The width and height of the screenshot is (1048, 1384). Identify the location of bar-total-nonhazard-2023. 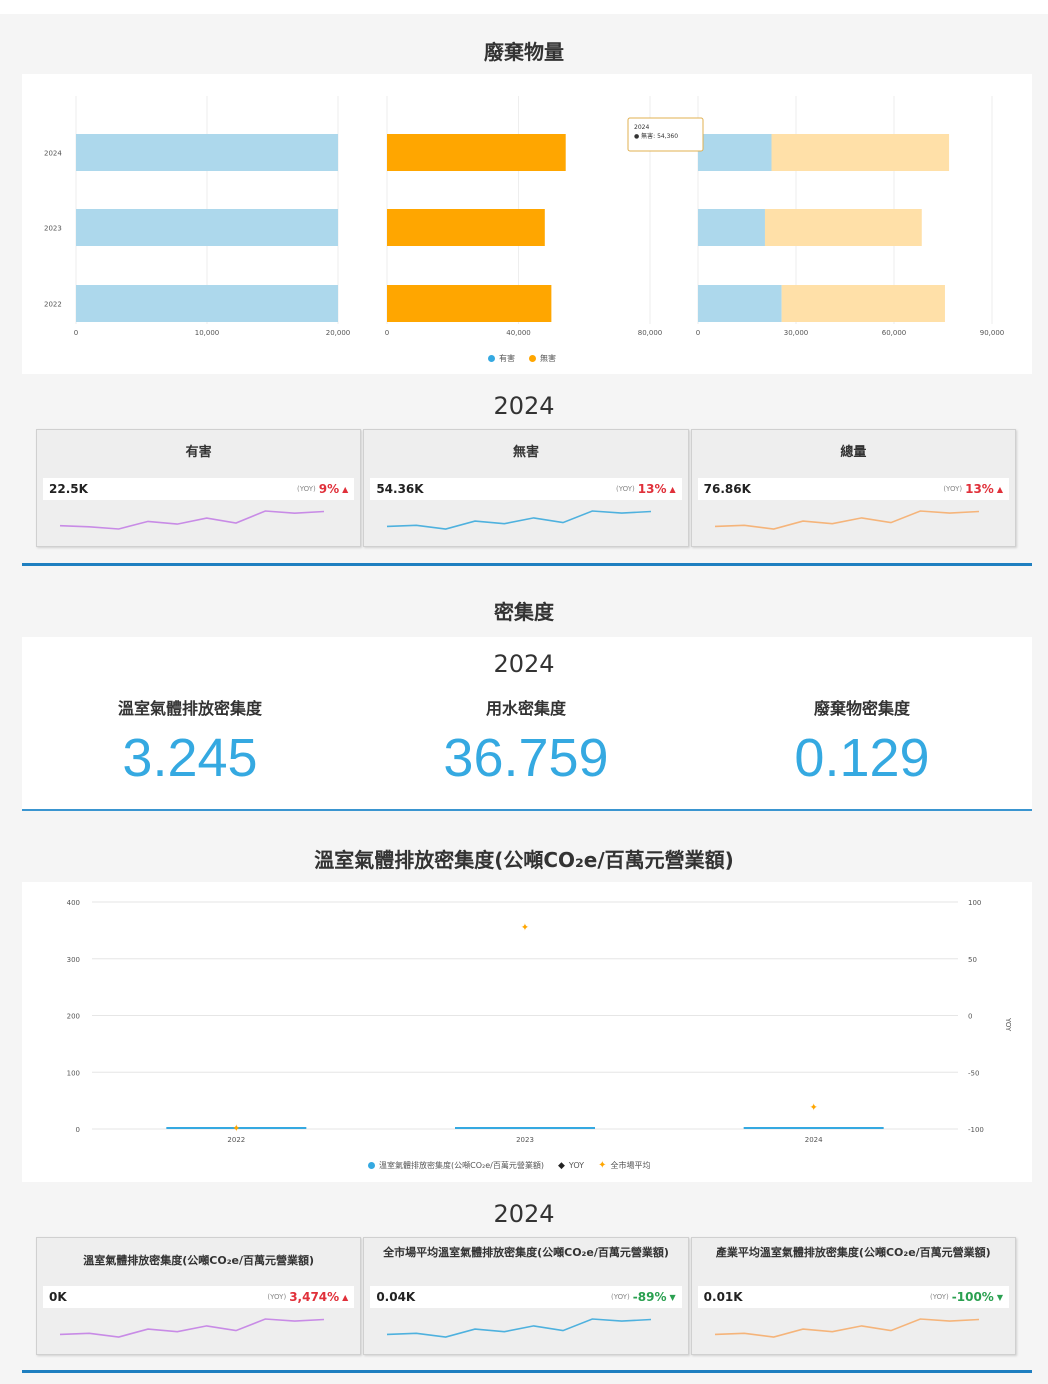
(843, 227).